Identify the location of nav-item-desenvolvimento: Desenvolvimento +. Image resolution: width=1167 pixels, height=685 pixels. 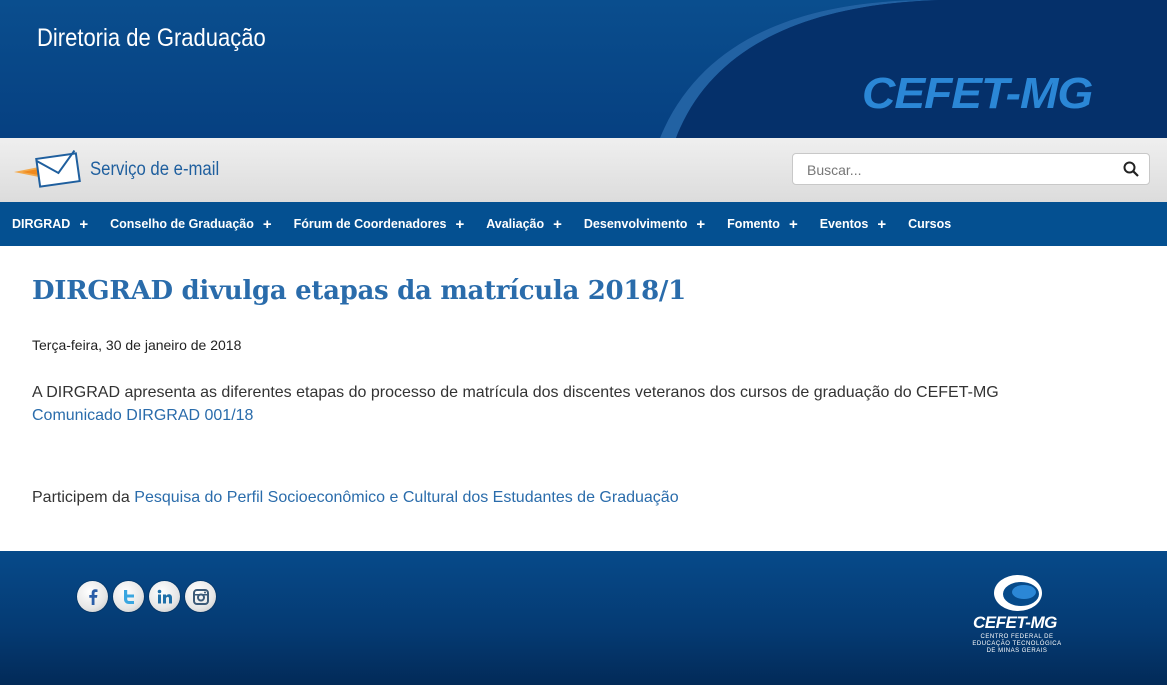
(644, 224).